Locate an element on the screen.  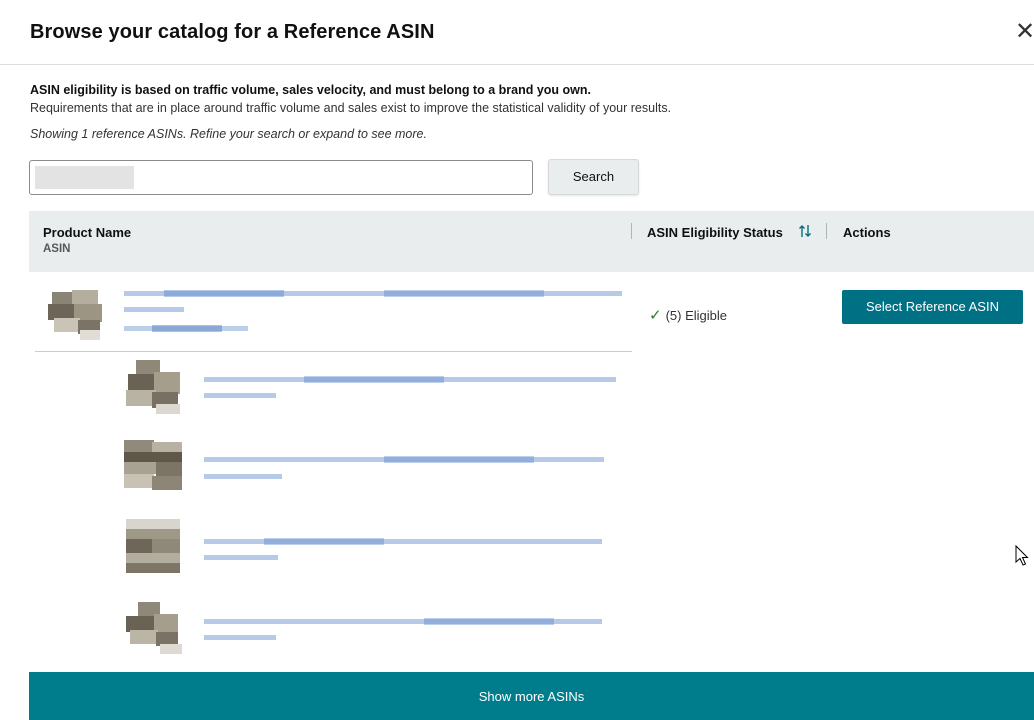
search-button: Search is located at coordinates (593, 177).